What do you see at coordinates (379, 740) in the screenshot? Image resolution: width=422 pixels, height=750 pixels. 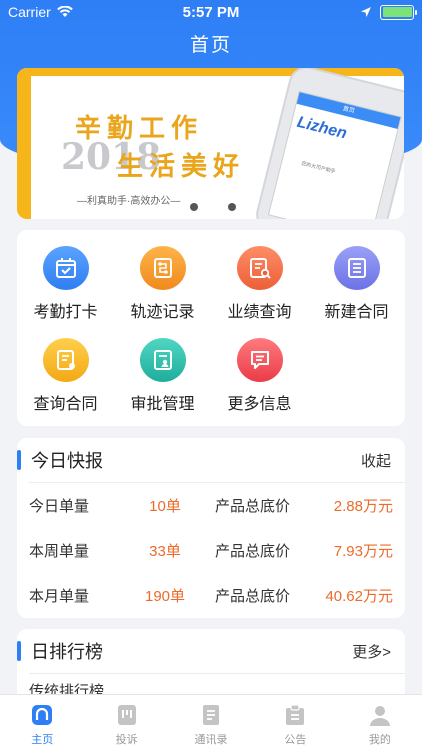 I see `tab-label: 我的` at bounding box center [379, 740].